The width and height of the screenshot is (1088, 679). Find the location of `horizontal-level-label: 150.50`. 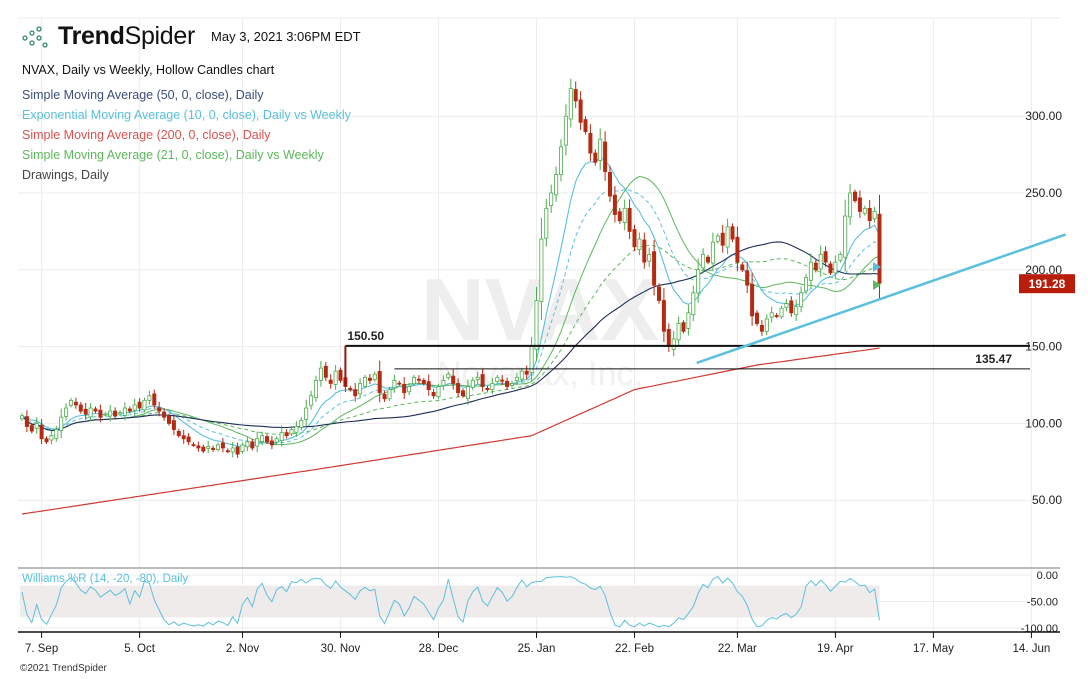

horizontal-level-label: 150.50 is located at coordinates (365, 336).